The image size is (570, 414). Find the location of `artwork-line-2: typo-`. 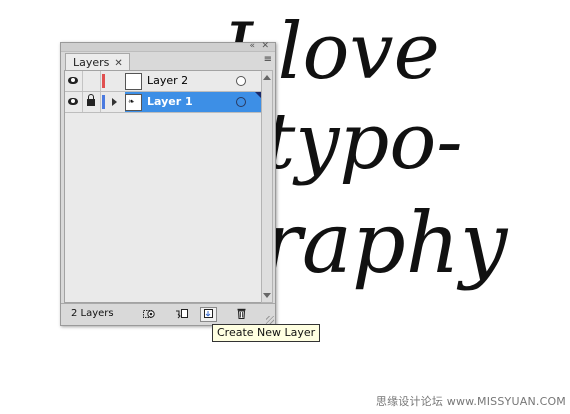

artwork-line-2: typo- is located at coordinates (363, 142).